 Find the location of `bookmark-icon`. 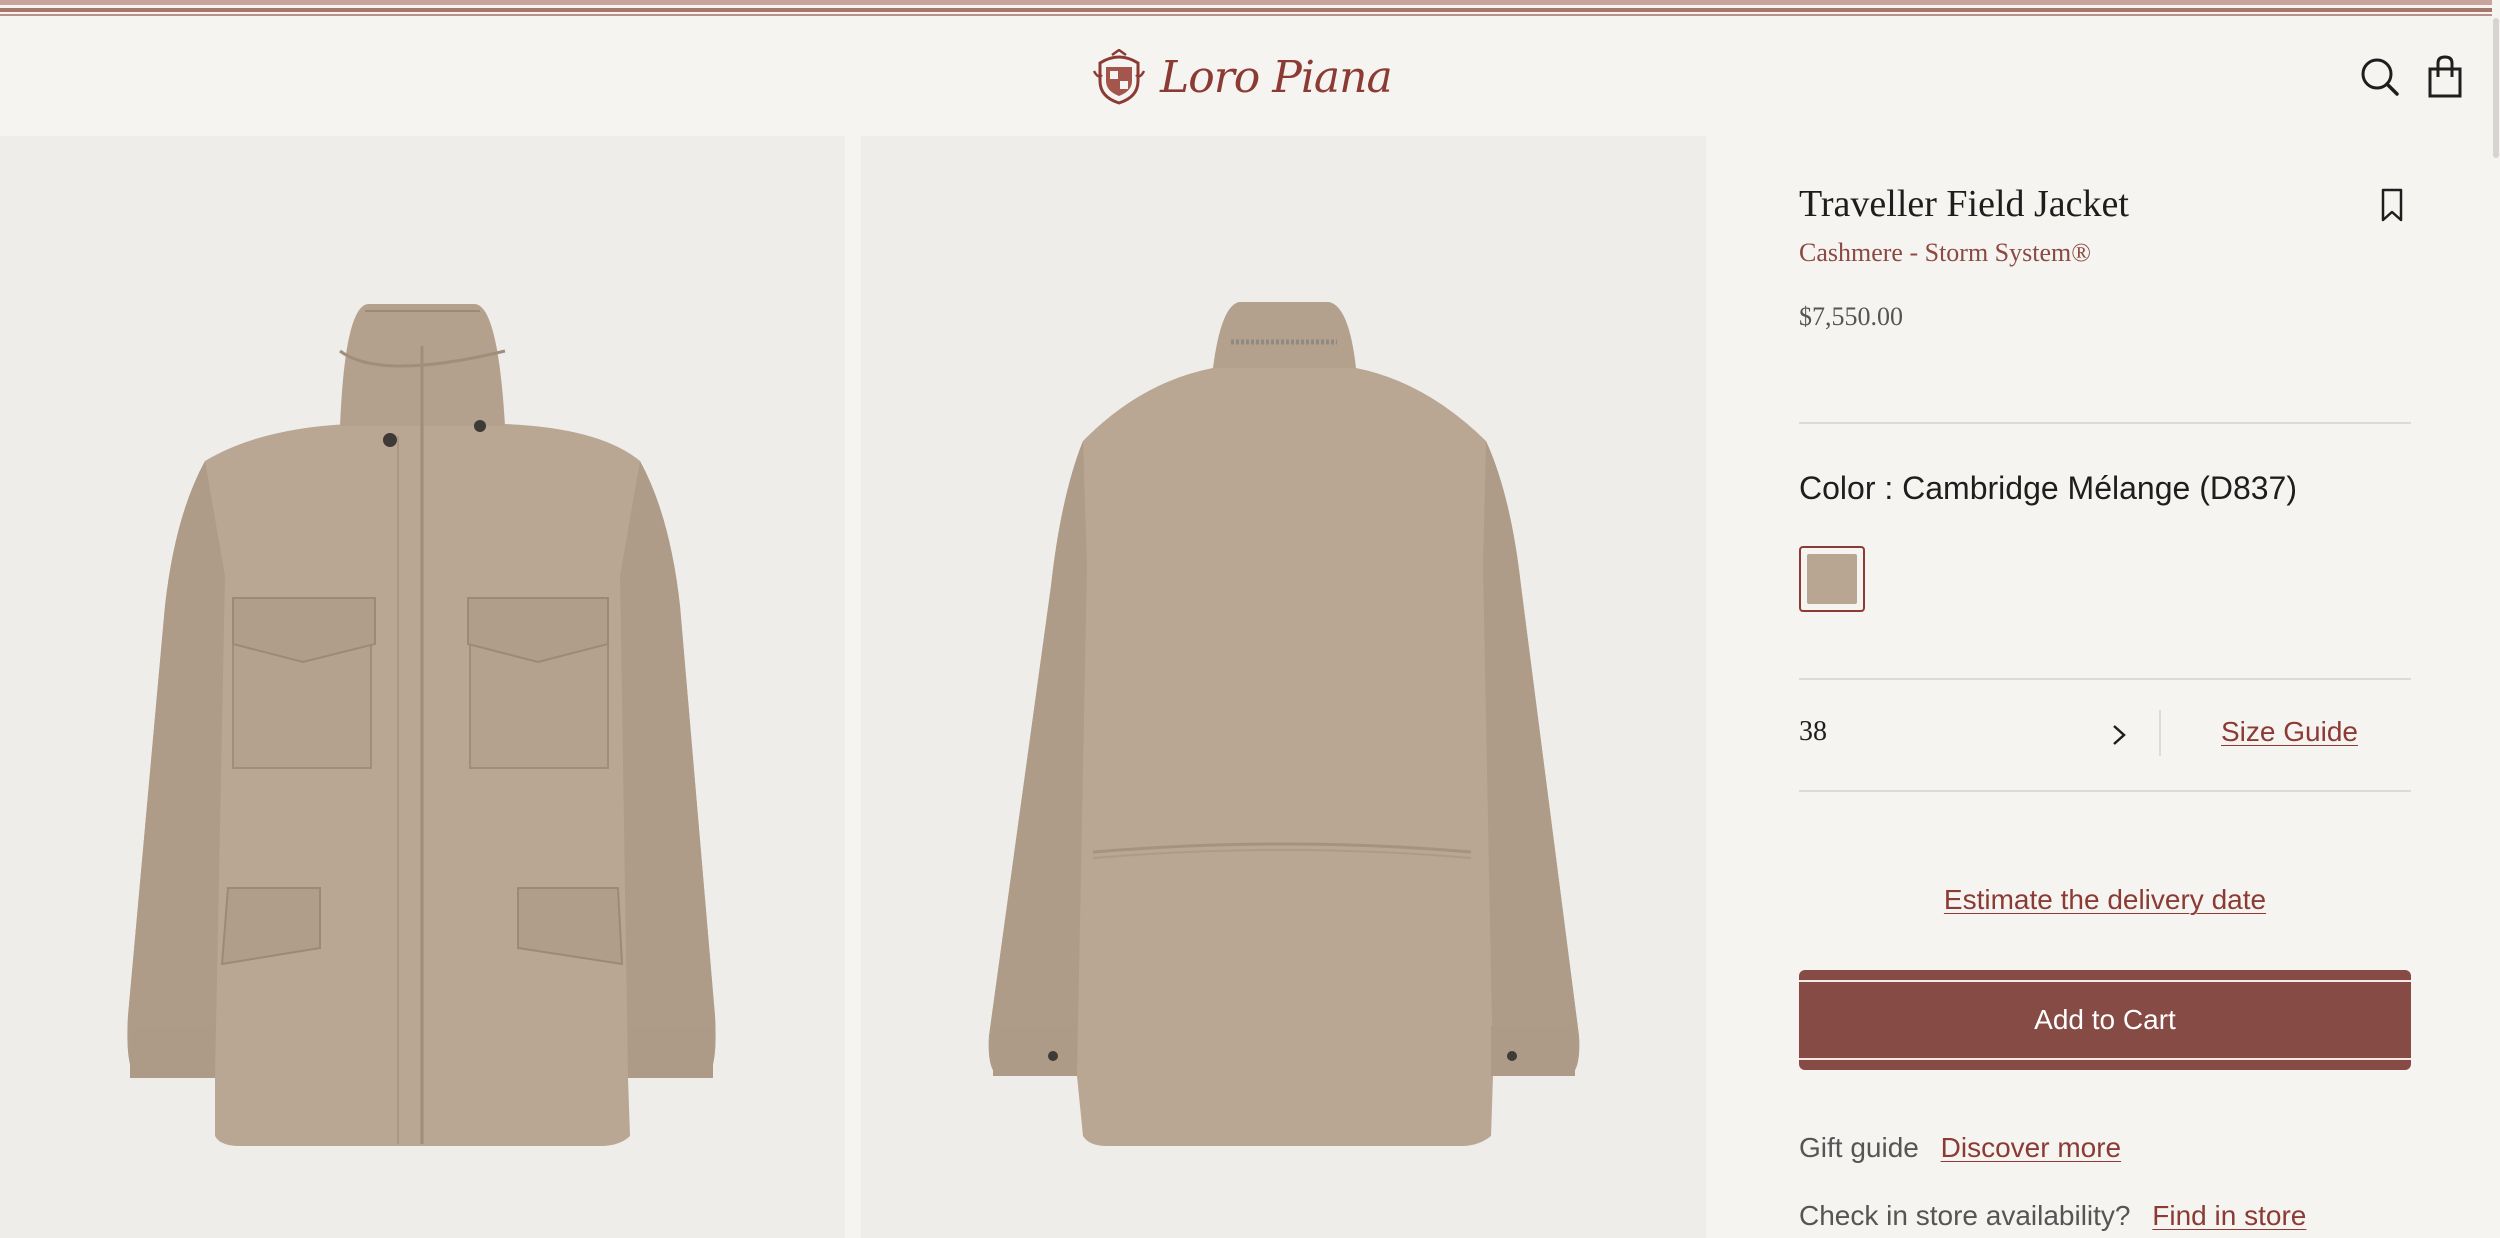

bookmark-icon is located at coordinates (2392, 206).